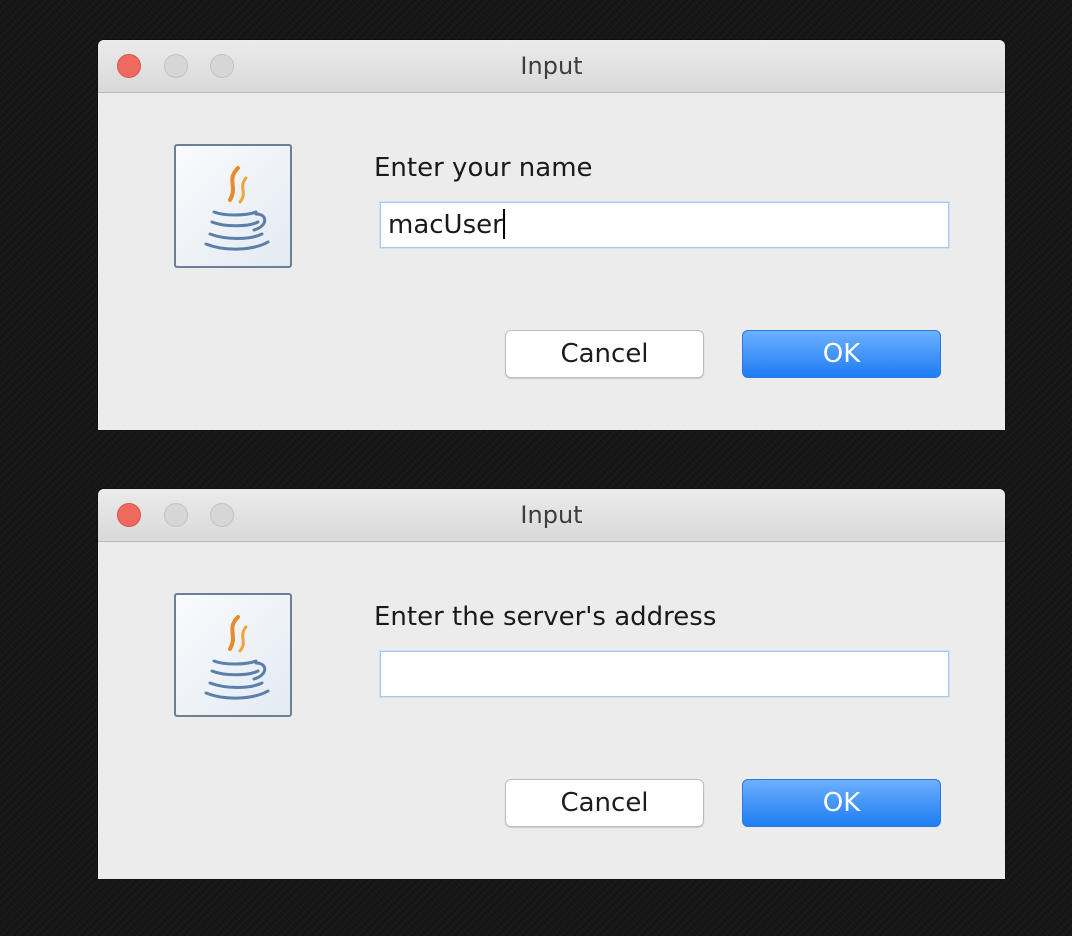 The image size is (1072, 936). Describe the element at coordinates (483, 168) in the screenshot. I see `prompt-label: Enter your name` at that location.